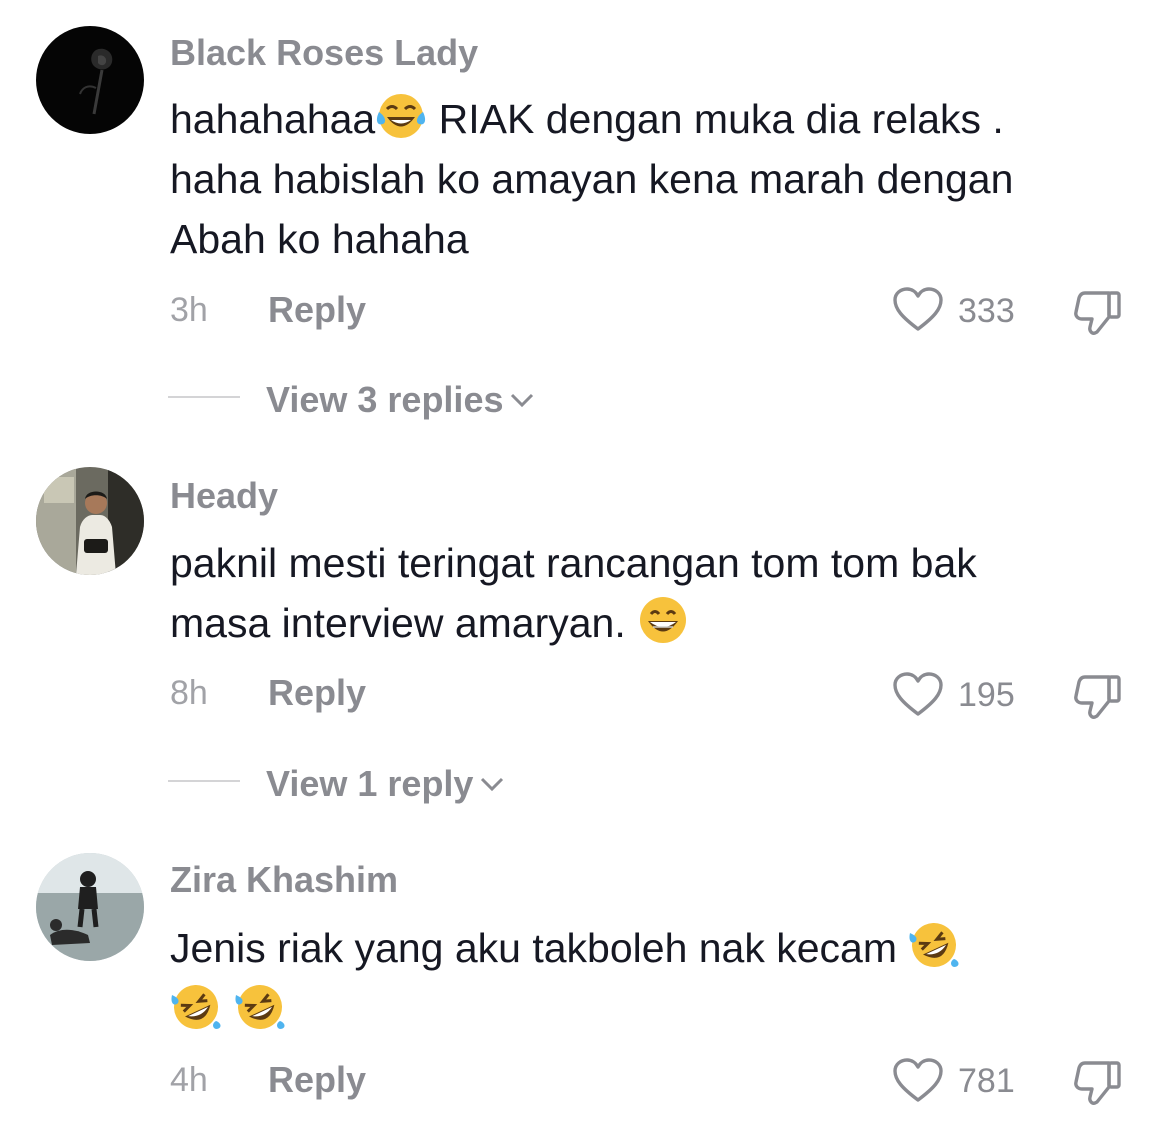 The width and height of the screenshot is (1170, 1135). What do you see at coordinates (657, 979) in the screenshot?
I see `comment-text: Jenis riak yang aku takboleh nak kecam` at bounding box center [657, 979].